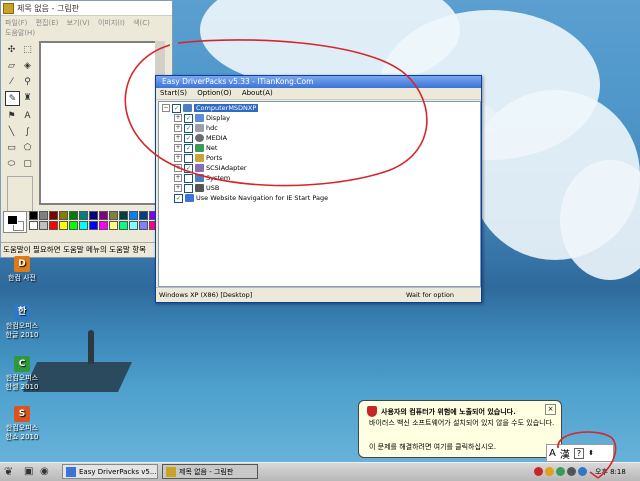 The width and height of the screenshot is (640, 481). What do you see at coordinates (22, 322) in the screenshot?
I see `desktop-icon-hangul: 한 한컴오피스 한글 2010` at bounding box center [22, 322].